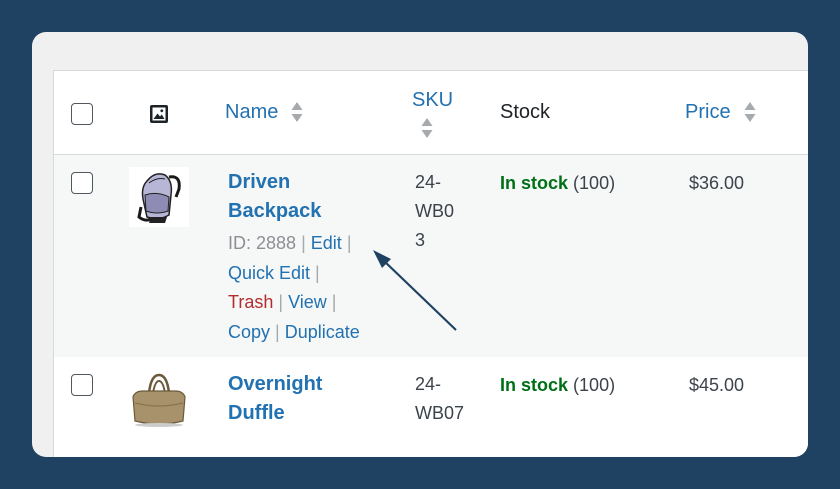 The width and height of the screenshot is (840, 489). What do you see at coordinates (275, 211) in the screenshot?
I see `product-name-line: Backpack` at bounding box center [275, 211].